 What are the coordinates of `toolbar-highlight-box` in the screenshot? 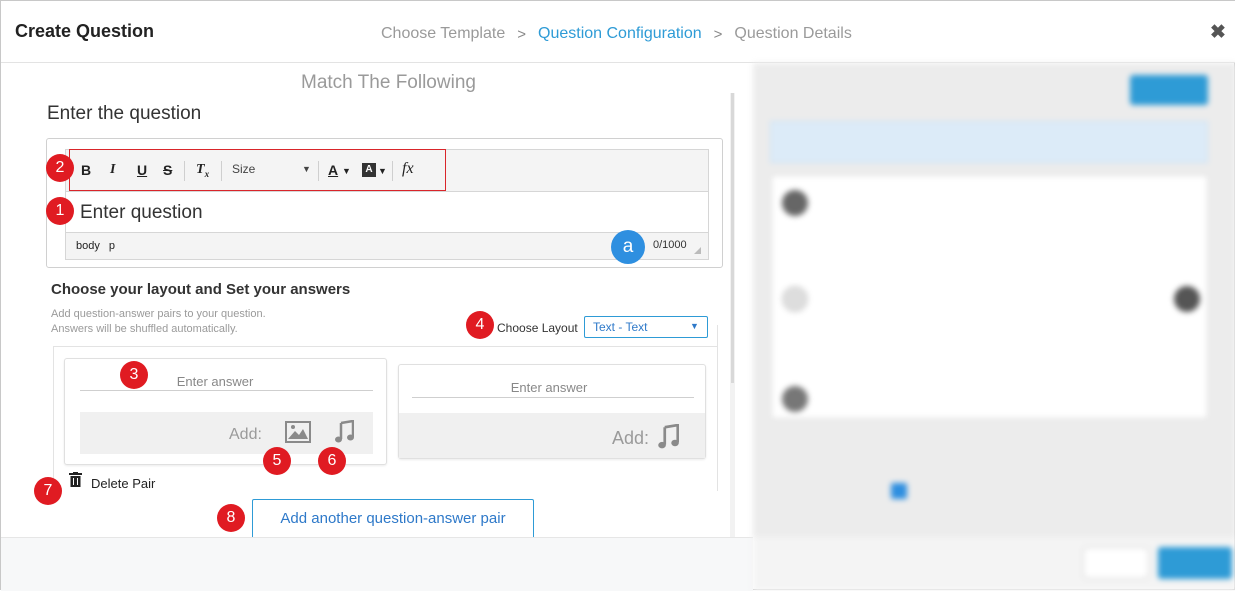 It's located at (257, 170).